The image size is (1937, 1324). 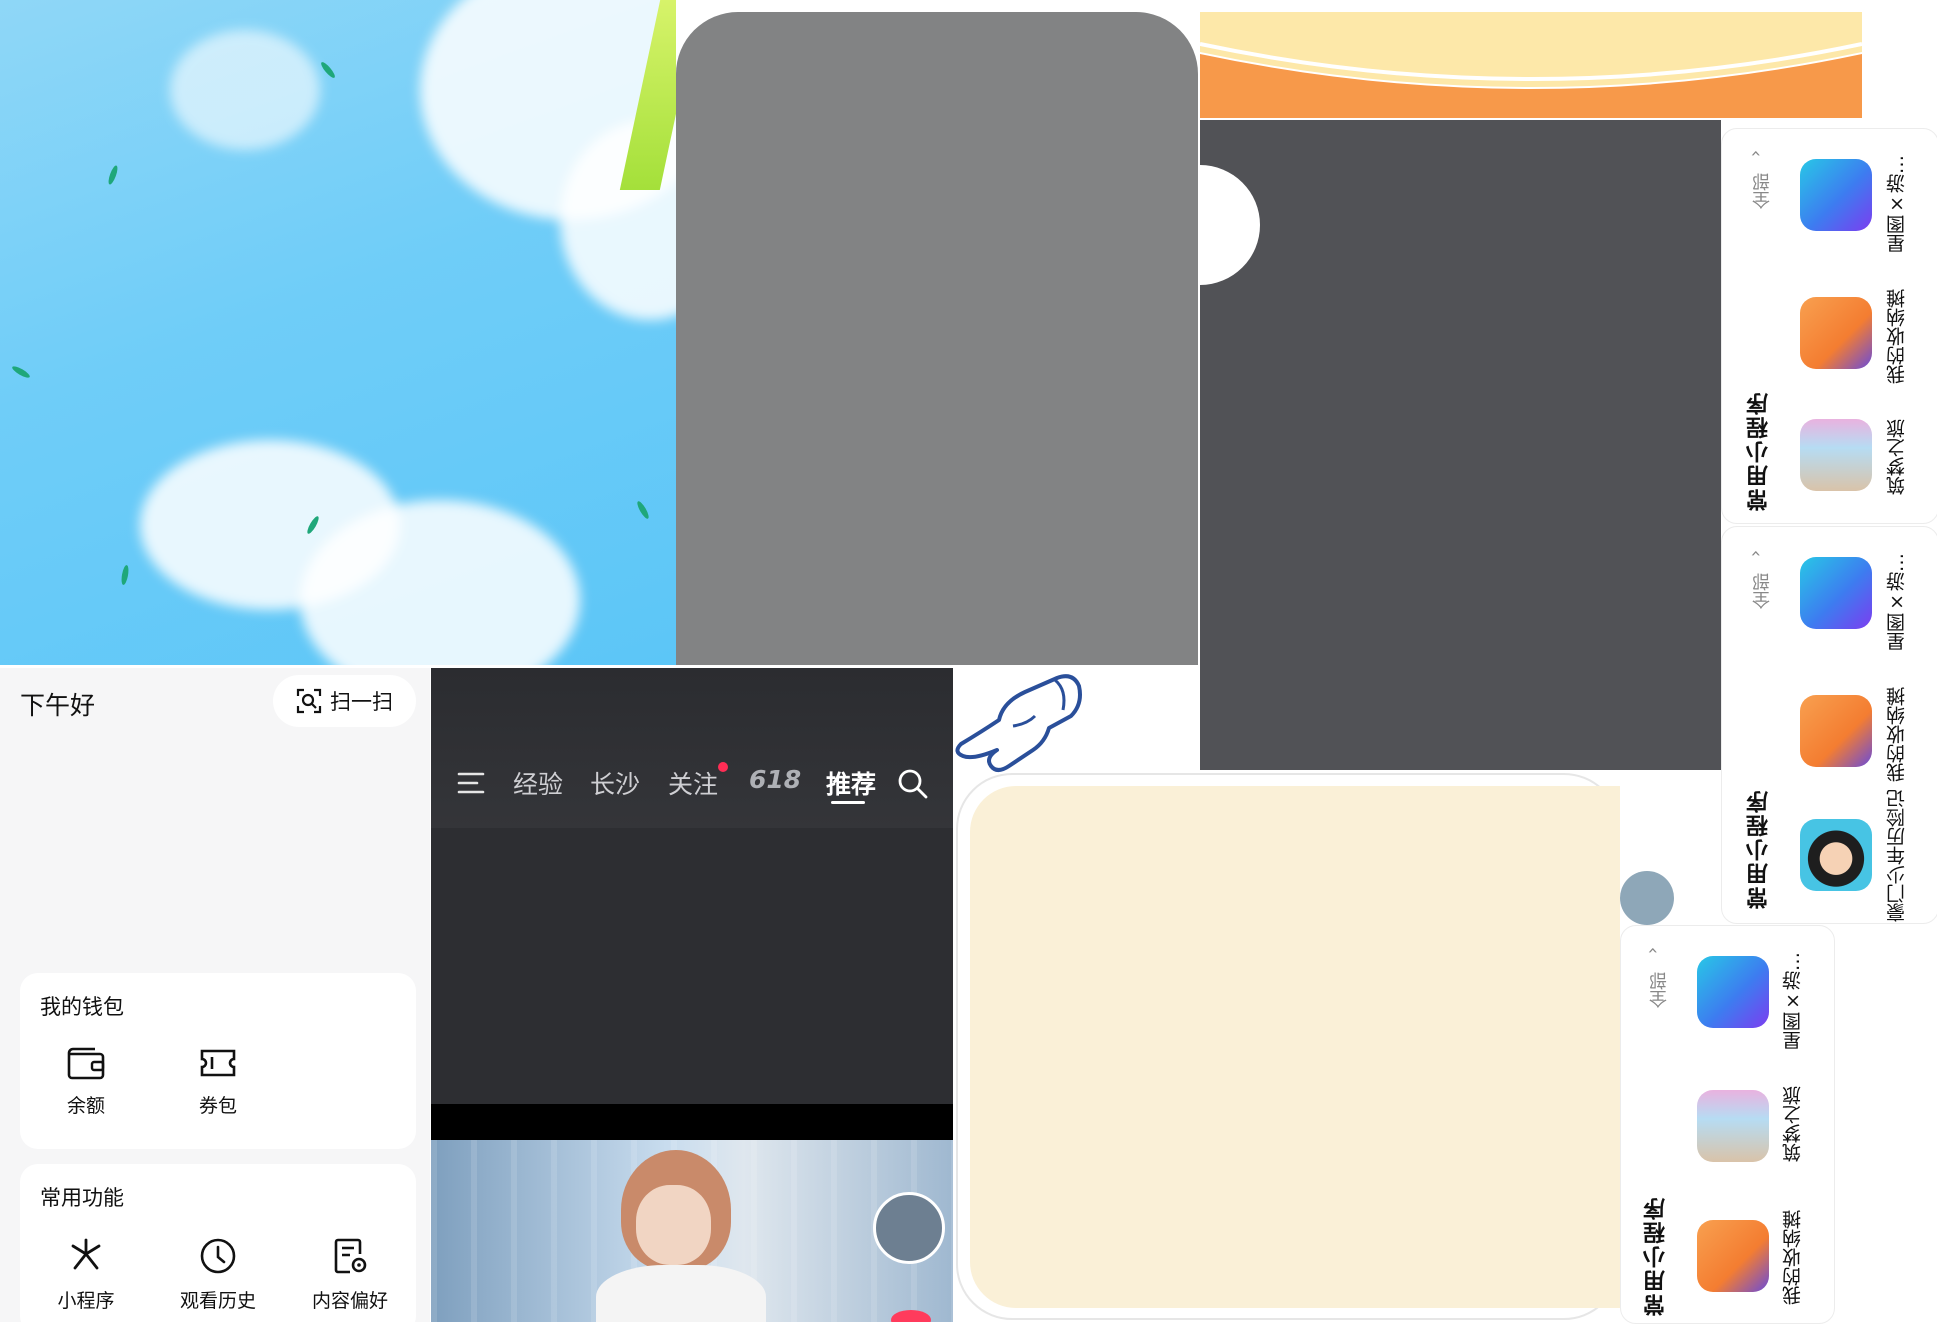 I want to click on coupon-icon, so click(x=218, y=1063).